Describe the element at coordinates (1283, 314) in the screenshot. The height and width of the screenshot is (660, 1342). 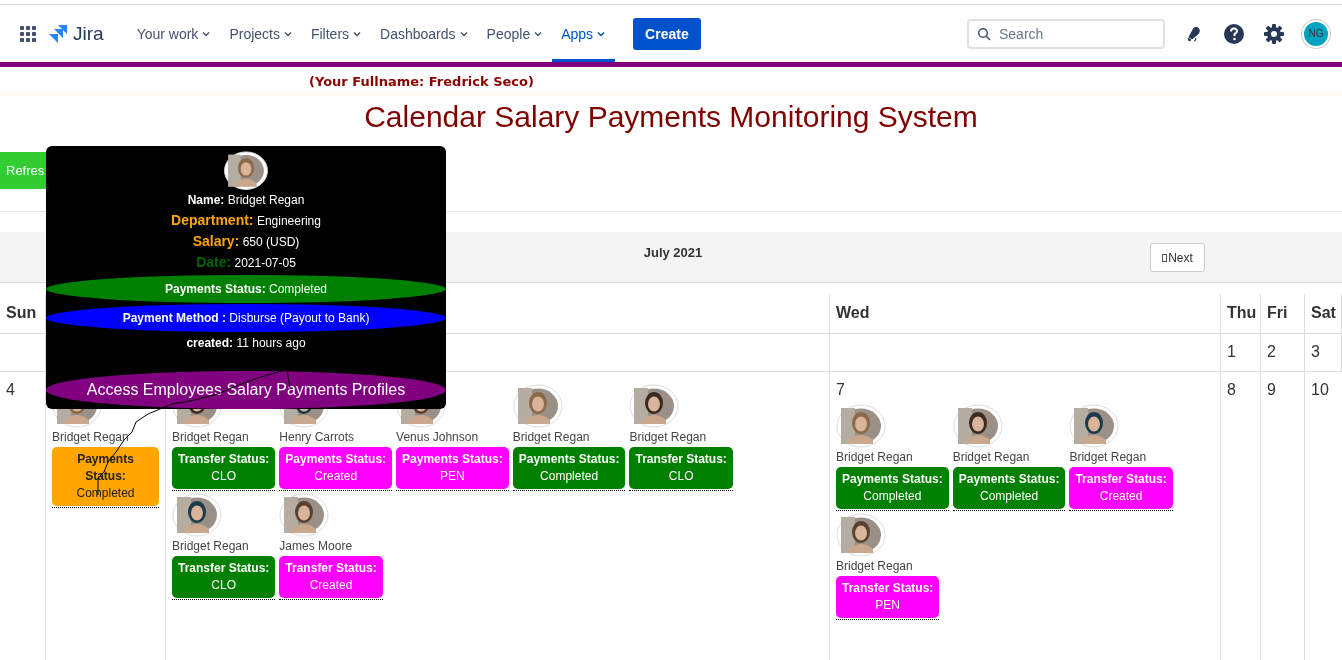
I see `weekday-header: Fri` at that location.